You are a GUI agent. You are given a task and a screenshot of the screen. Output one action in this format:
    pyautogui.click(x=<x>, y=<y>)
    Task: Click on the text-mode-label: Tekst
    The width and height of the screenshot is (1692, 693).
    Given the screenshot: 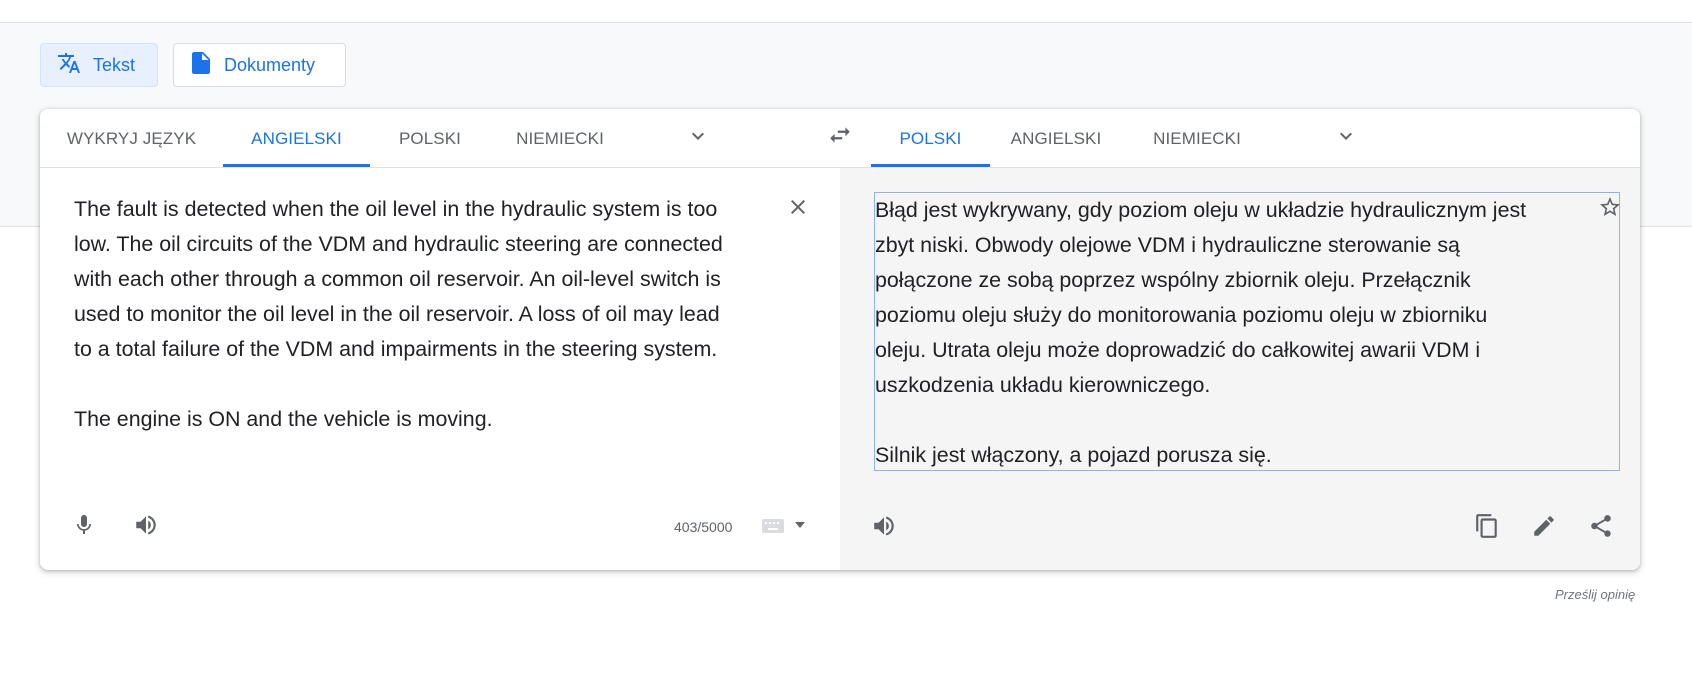 What is the action you would take?
    pyautogui.click(x=114, y=64)
    